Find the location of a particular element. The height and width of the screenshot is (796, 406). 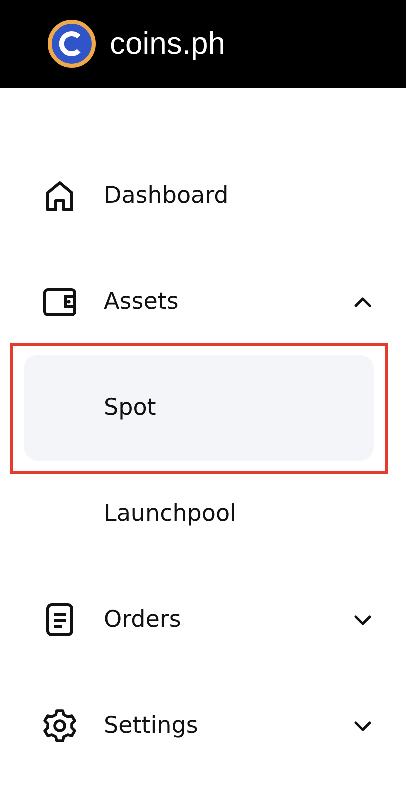

menu-item: Assets is located at coordinates (203, 302).